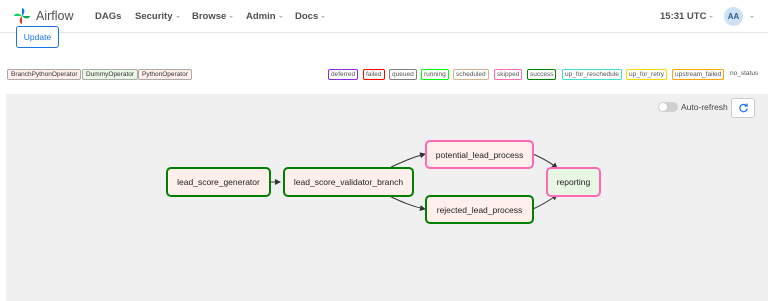 This screenshot has width=768, height=301. I want to click on dag-edges, so click(414, 181).